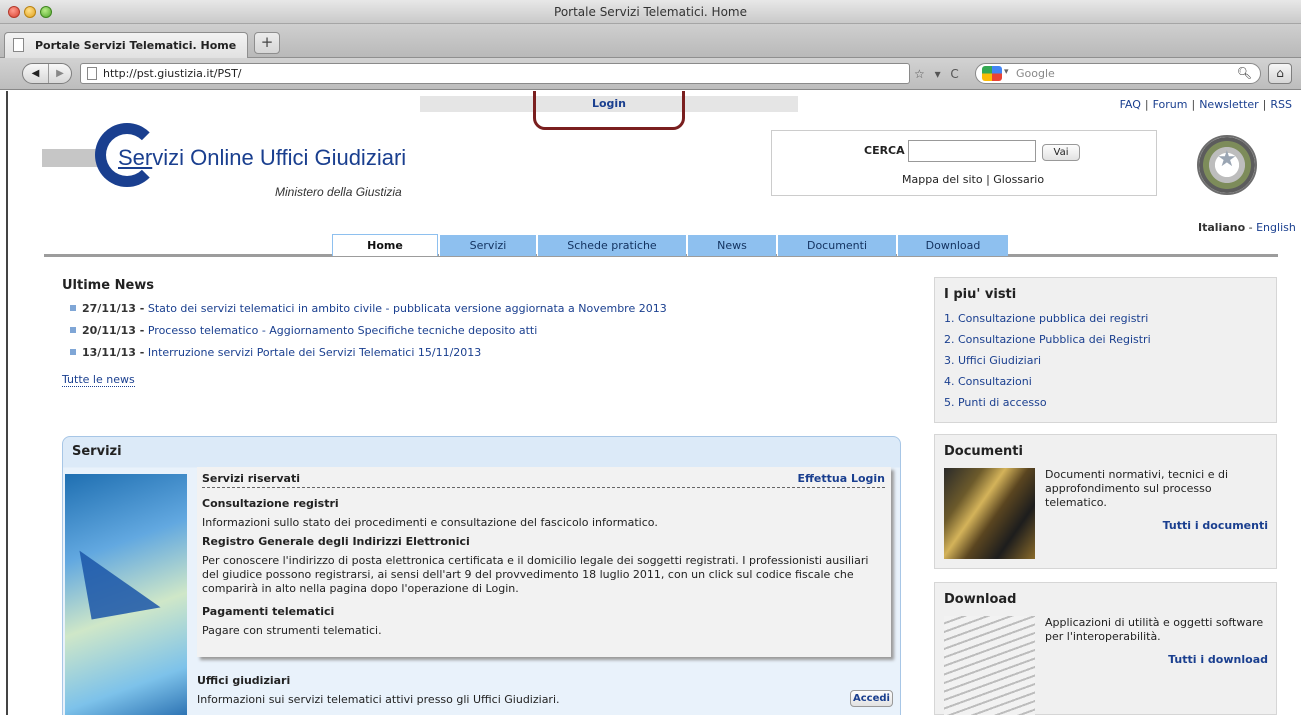 The height and width of the screenshot is (715, 1301). Describe the element at coordinates (97, 451) in the screenshot. I see `servizi-heading: Servizi` at that location.